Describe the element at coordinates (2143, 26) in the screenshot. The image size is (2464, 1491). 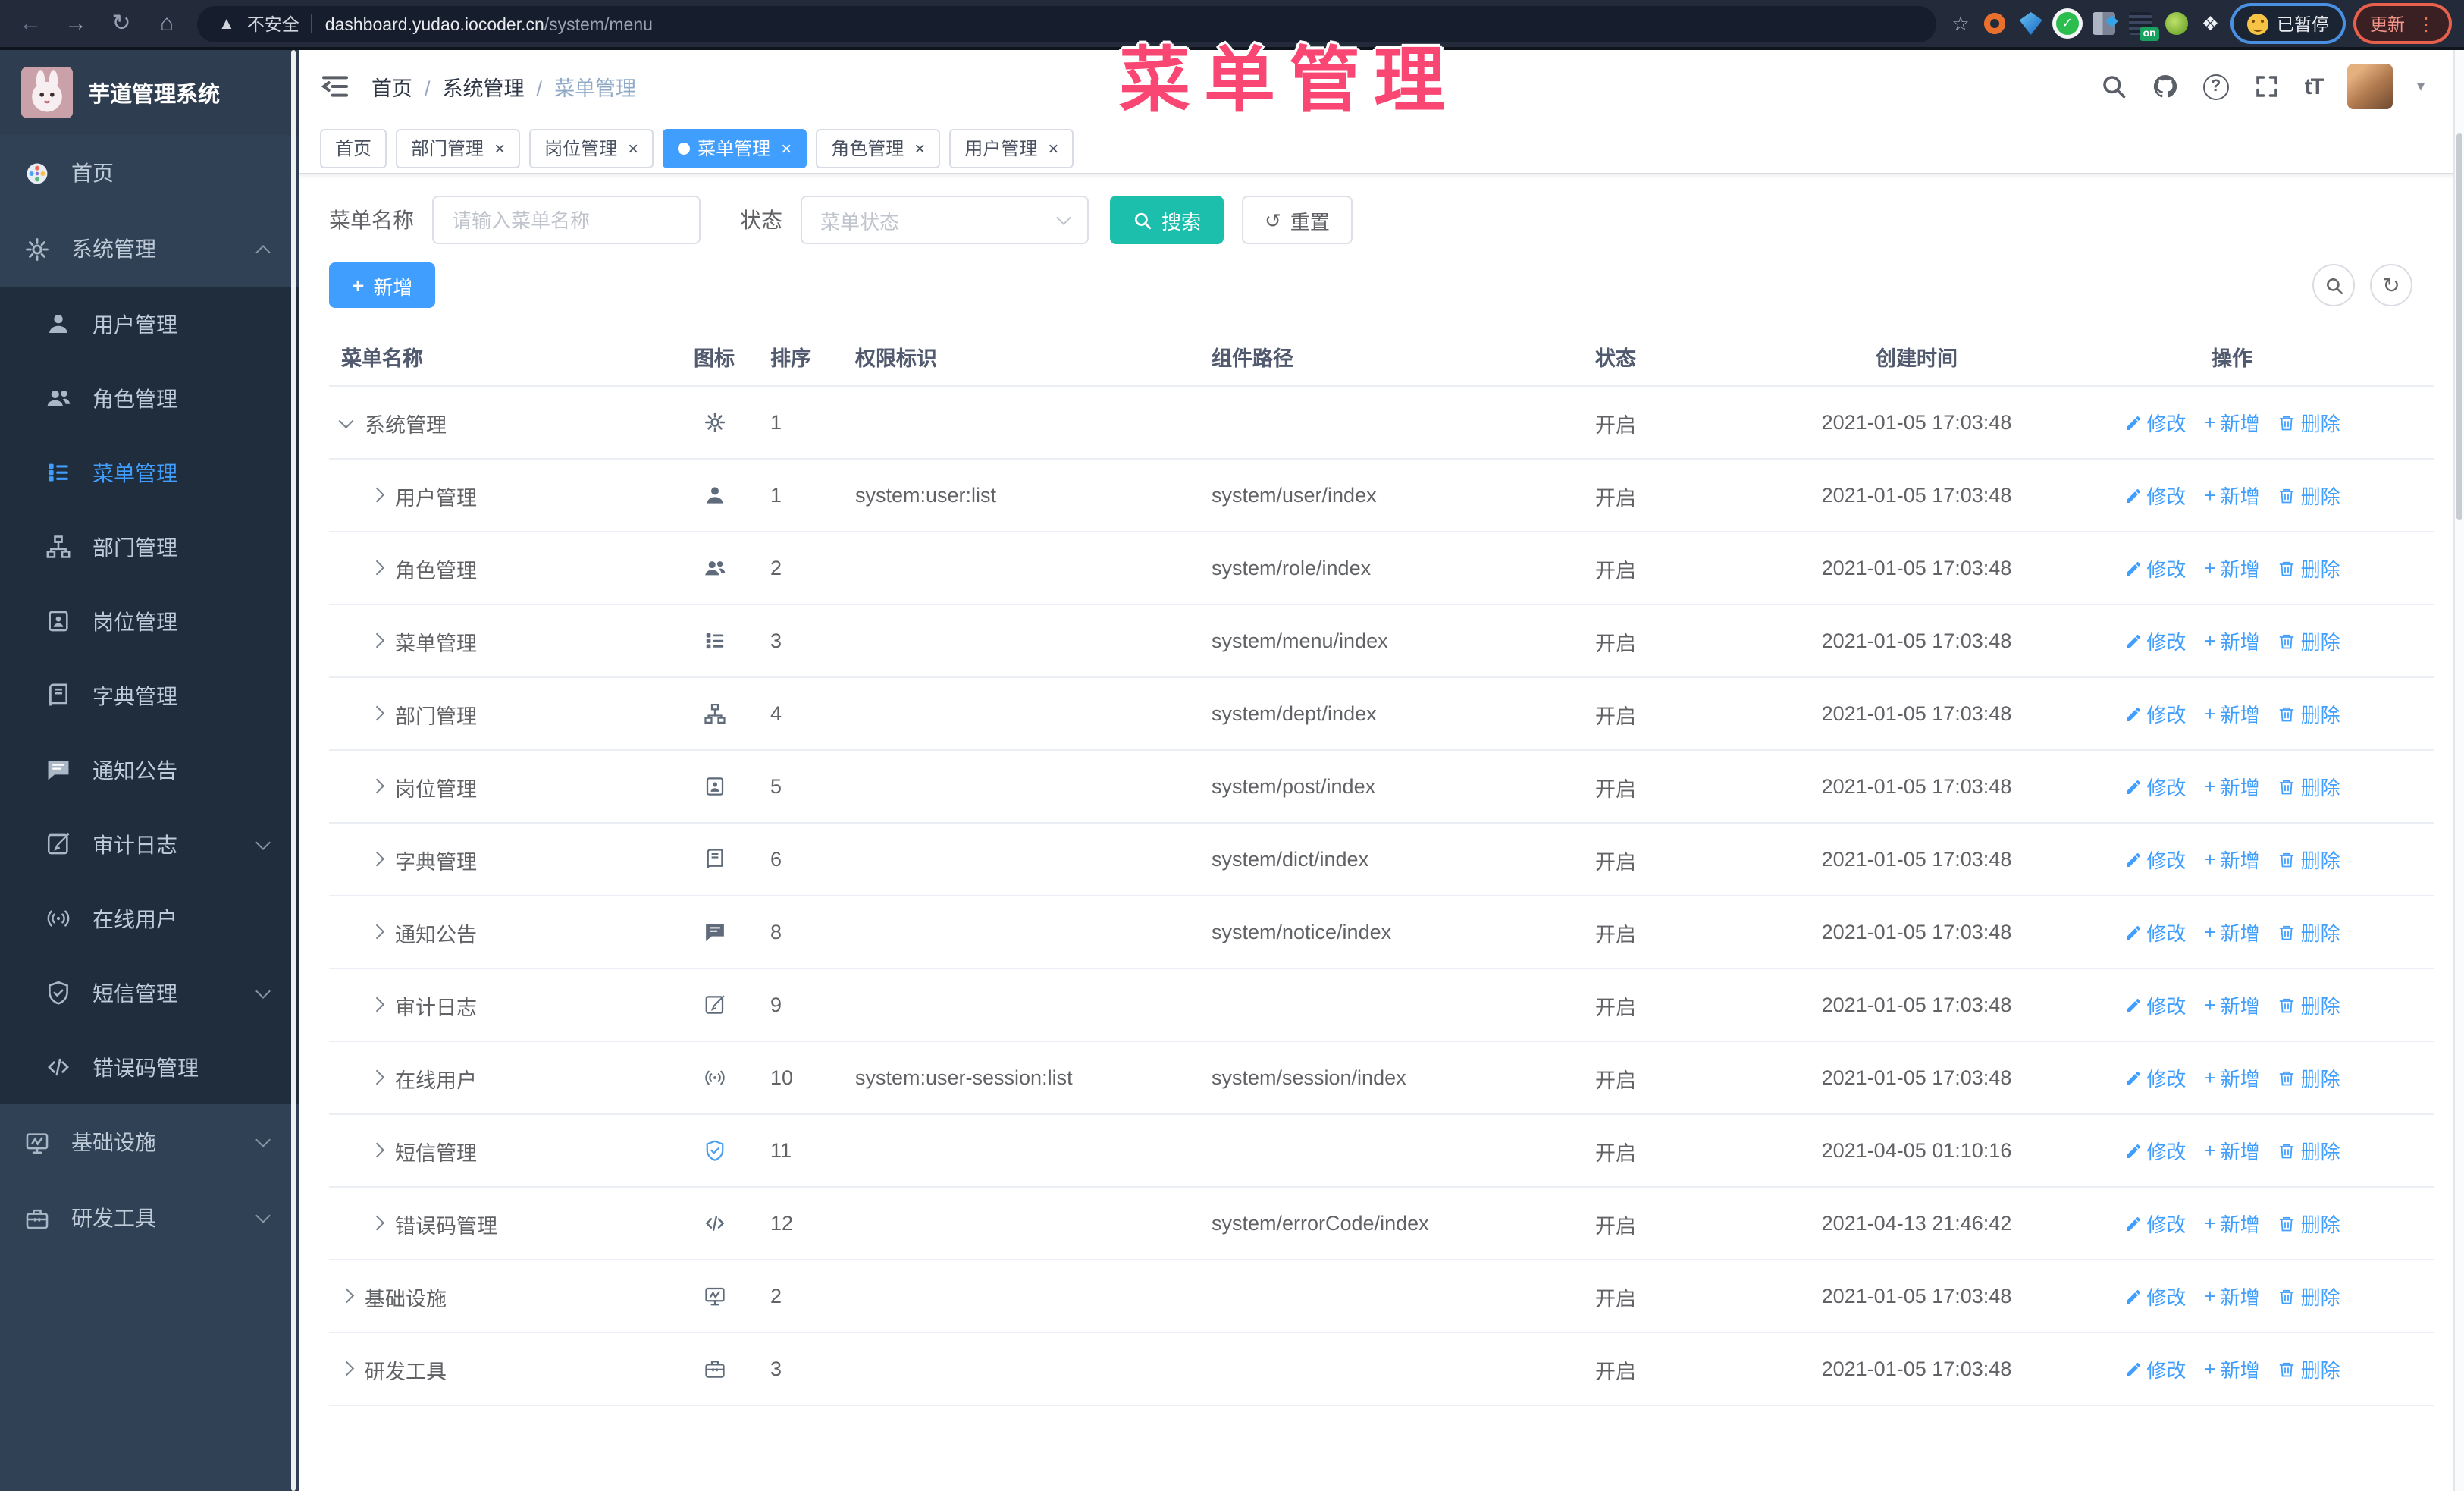
I see `extension-switch-icon: on` at that location.